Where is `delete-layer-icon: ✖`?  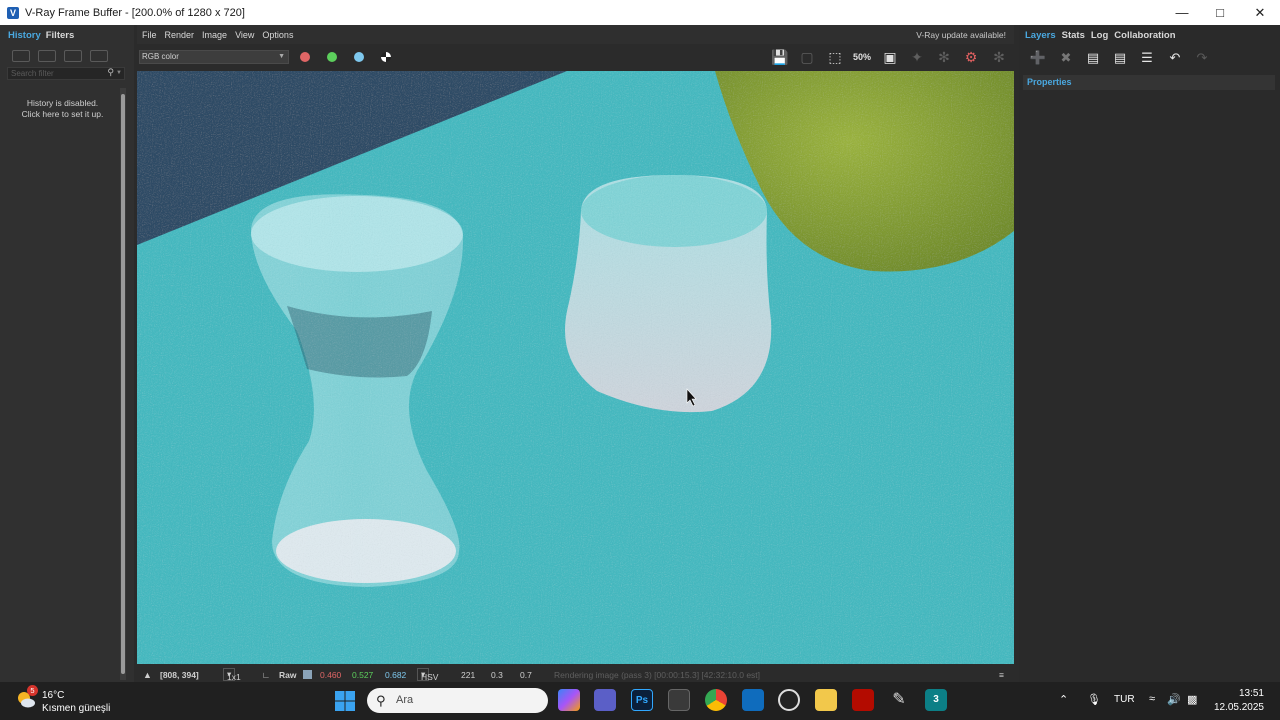
delete-layer-icon: ✖ is located at coordinates (1066, 58).